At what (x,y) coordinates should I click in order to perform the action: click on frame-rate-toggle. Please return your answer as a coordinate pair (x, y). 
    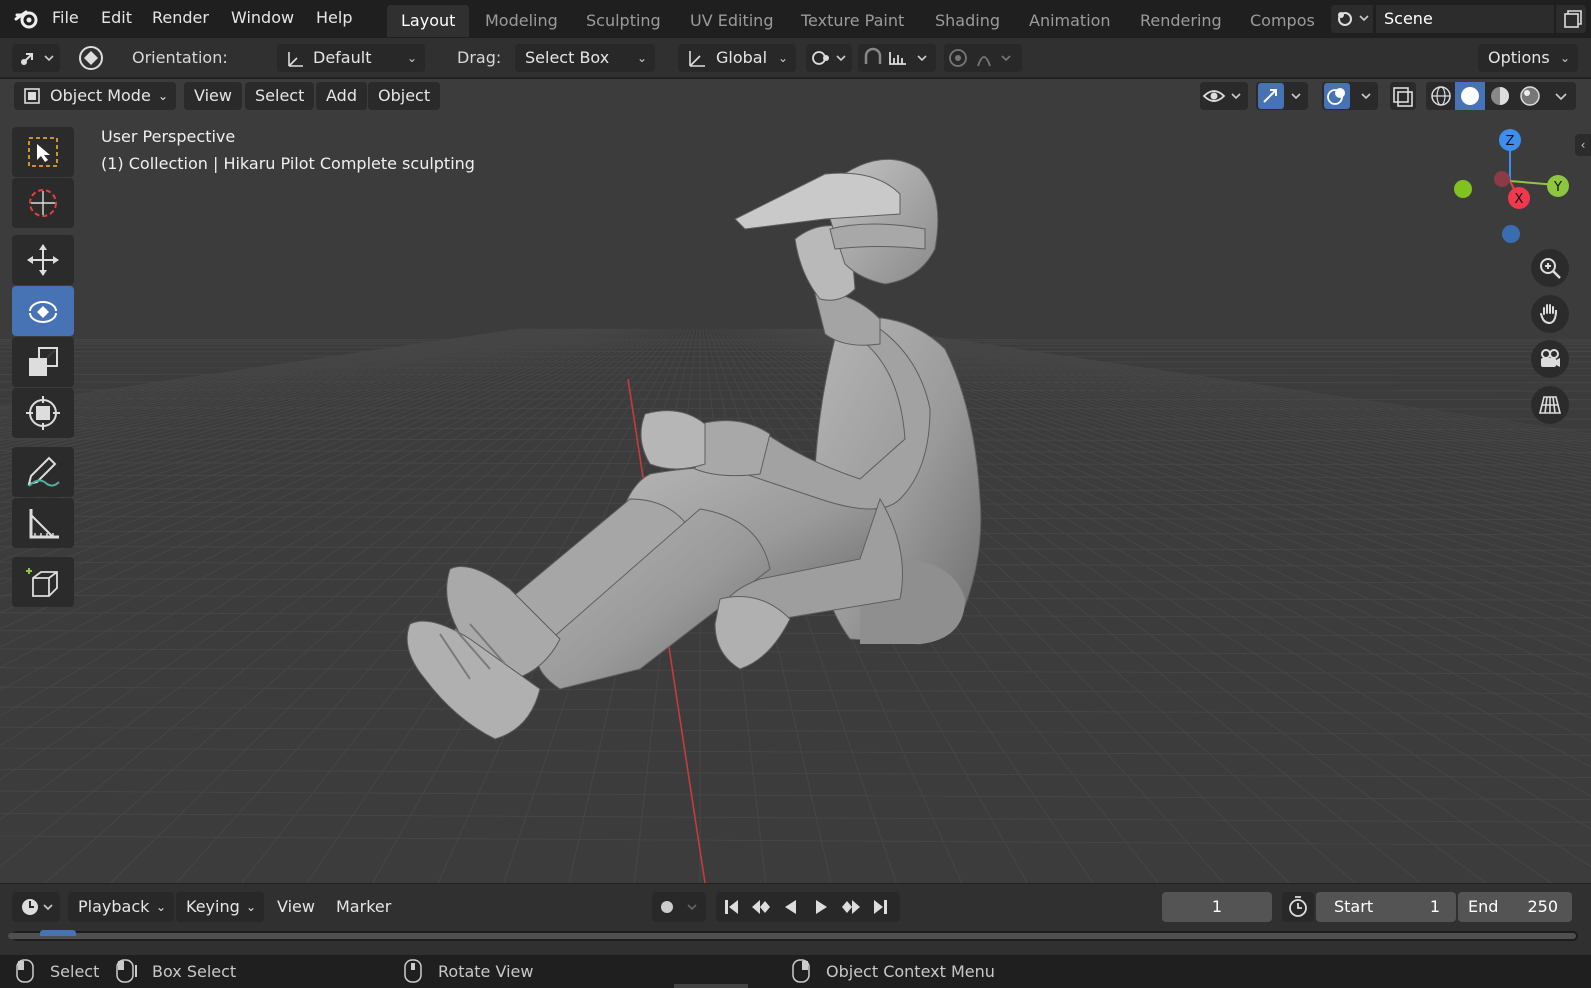
    Looking at the image, I should click on (1298, 907).